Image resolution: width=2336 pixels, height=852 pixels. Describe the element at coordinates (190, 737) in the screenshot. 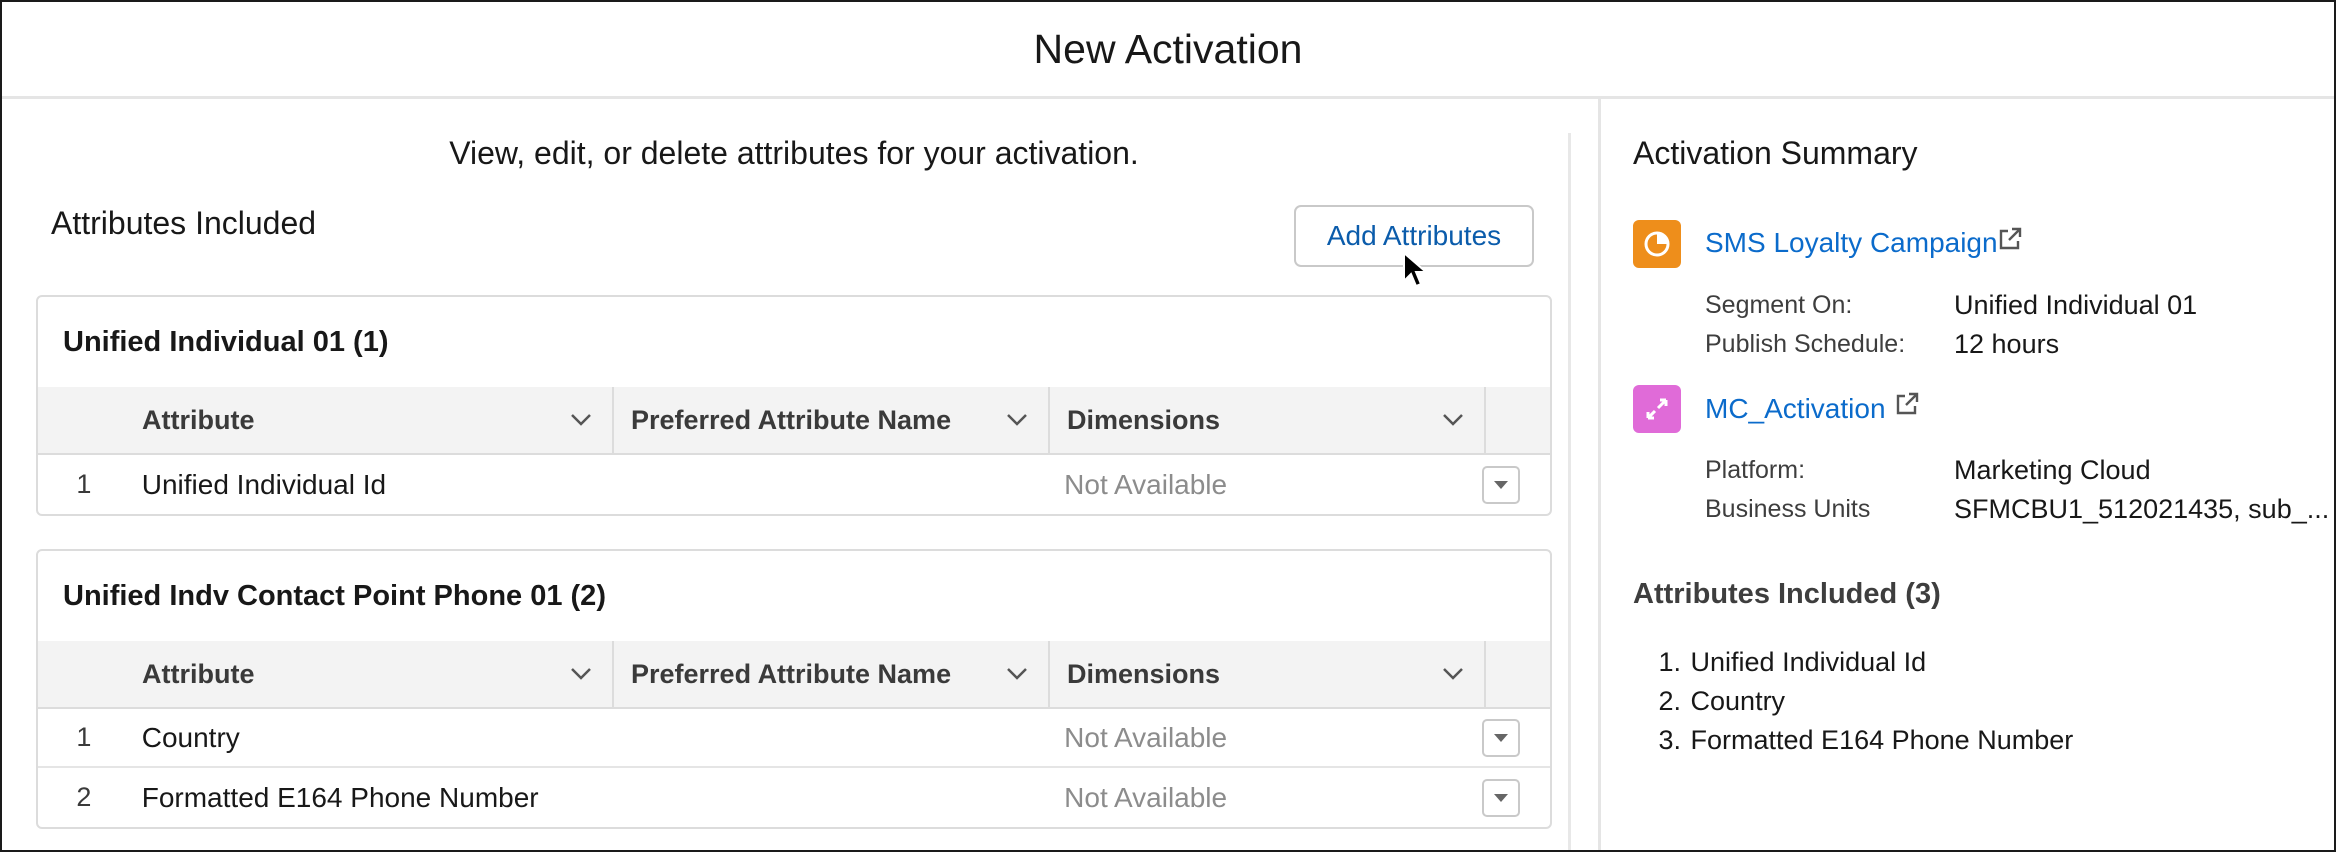

I see `attribute-name: Country` at that location.